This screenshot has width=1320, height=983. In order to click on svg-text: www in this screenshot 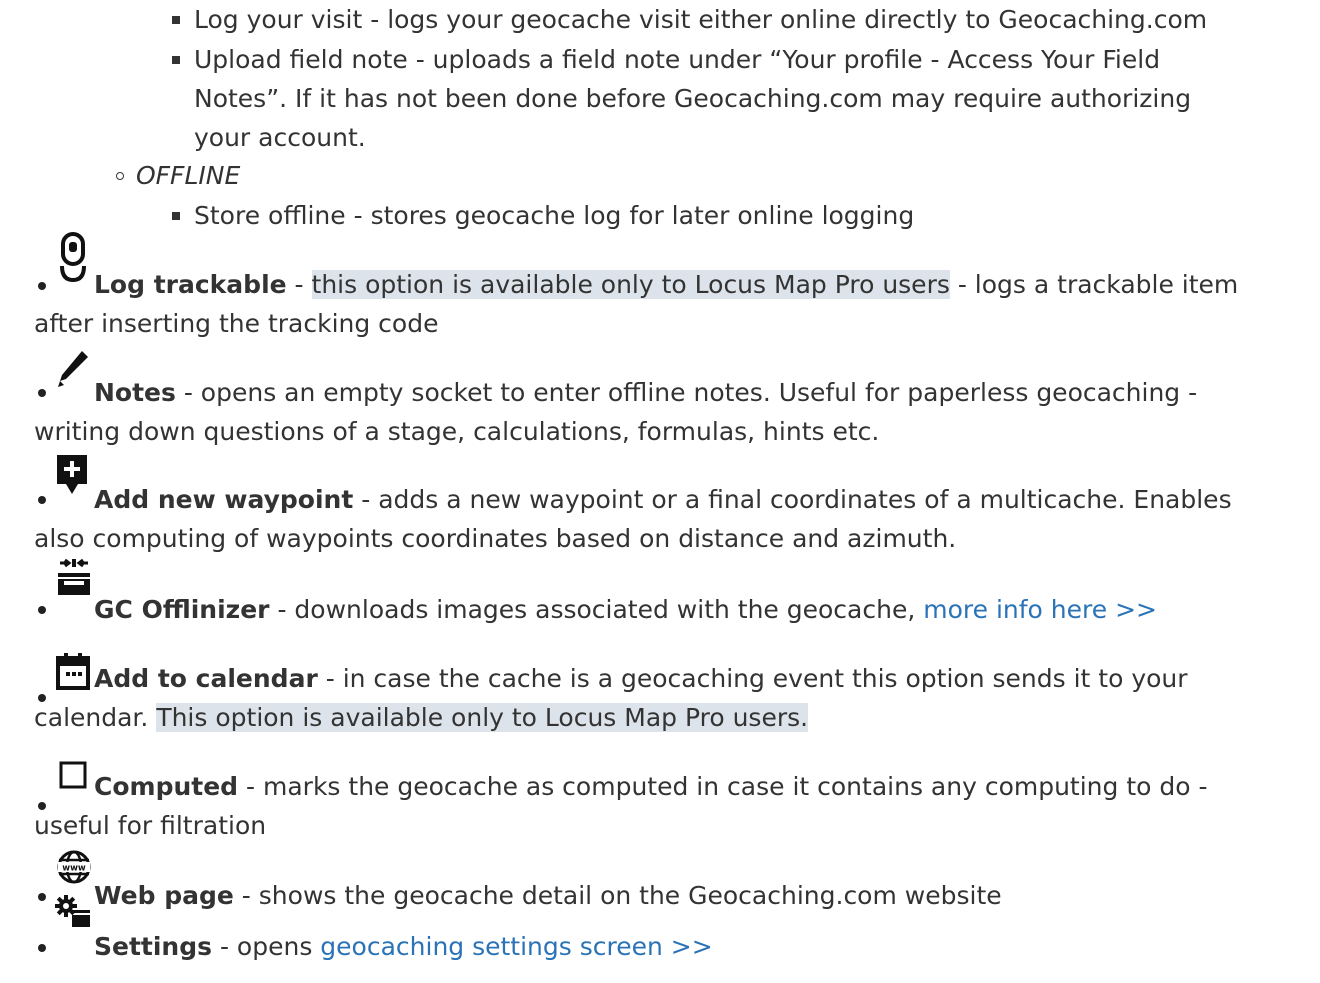, I will do `click(74, 869)`.